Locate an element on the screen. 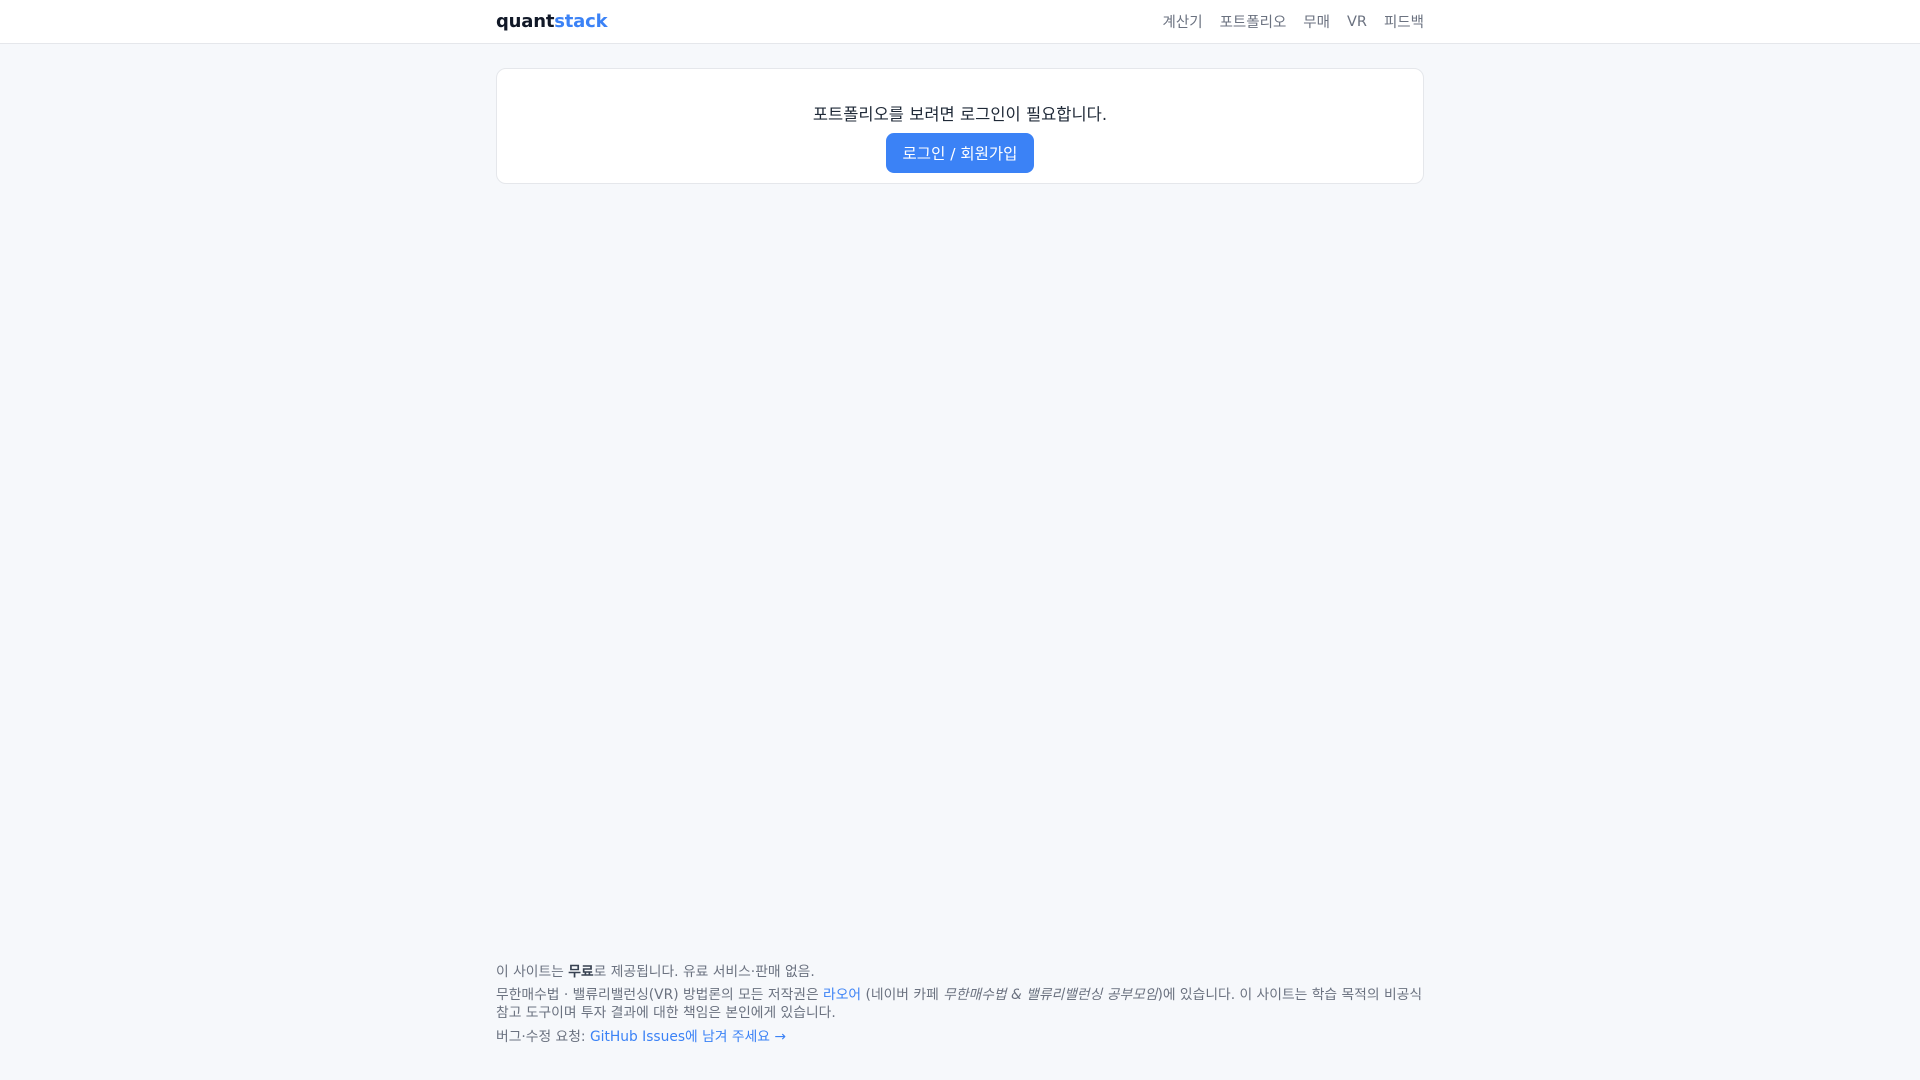 This screenshot has height=1080, width=1920. login-required-message: 포트폴리오를 보려면 로그인이 필요합니다. is located at coordinates (960, 114).